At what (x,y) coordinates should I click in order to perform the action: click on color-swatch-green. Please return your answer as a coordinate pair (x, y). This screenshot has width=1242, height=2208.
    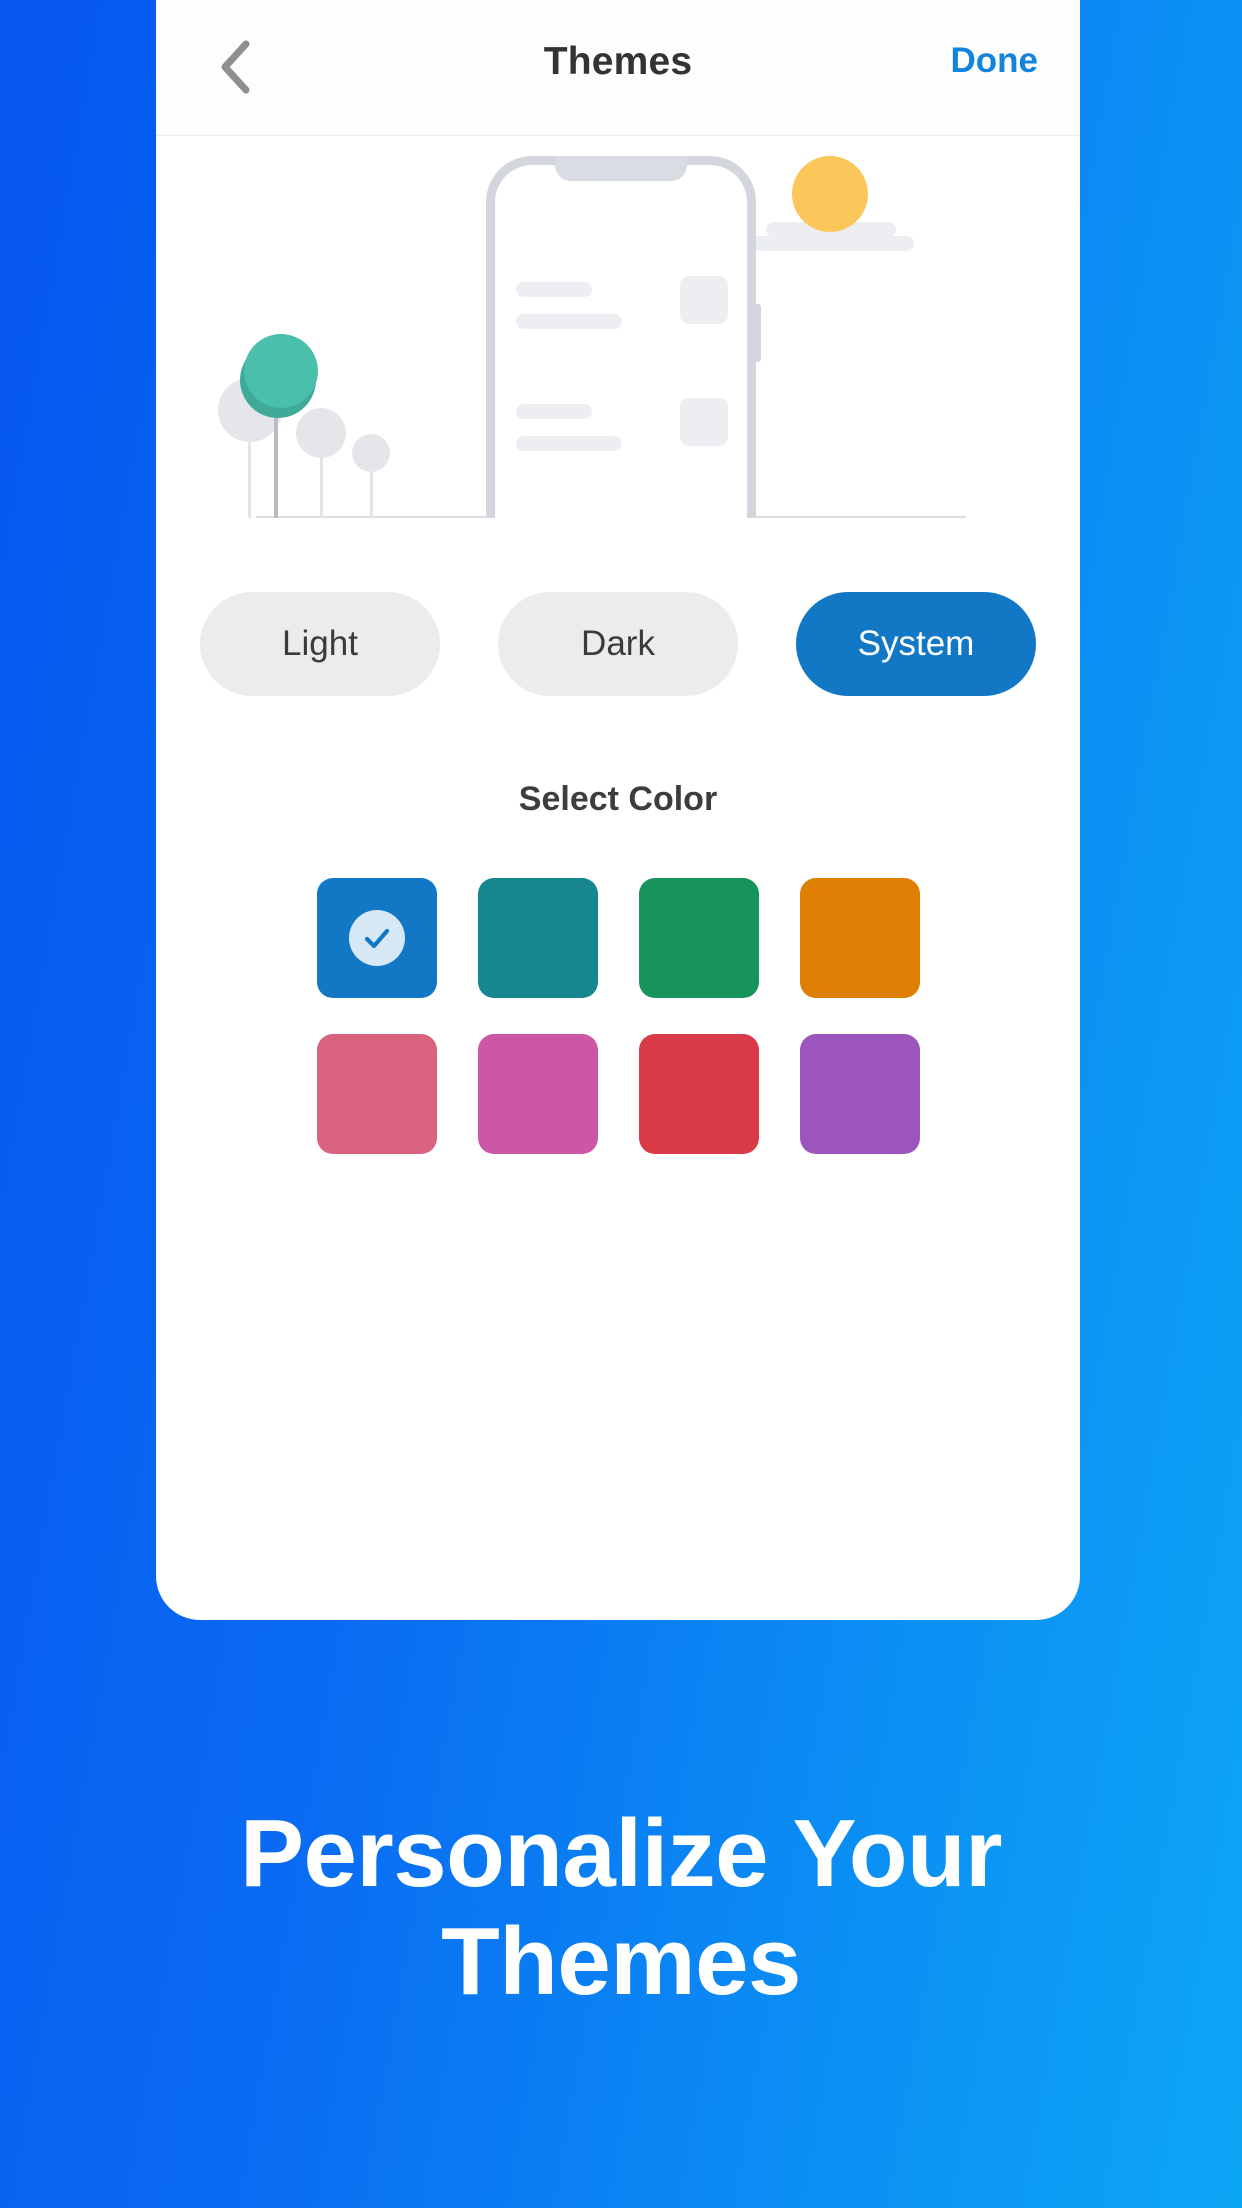
    Looking at the image, I should click on (698, 938).